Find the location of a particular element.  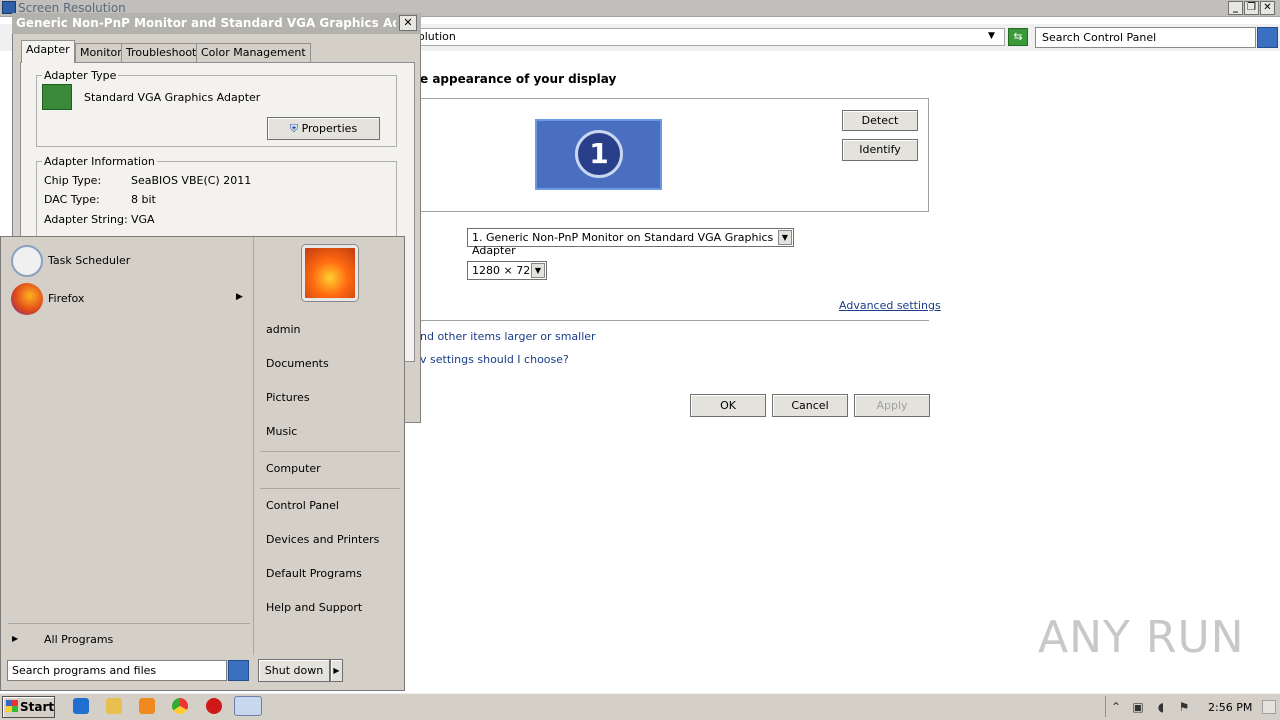

dialog-close-button: ✕ is located at coordinates (408, 23).